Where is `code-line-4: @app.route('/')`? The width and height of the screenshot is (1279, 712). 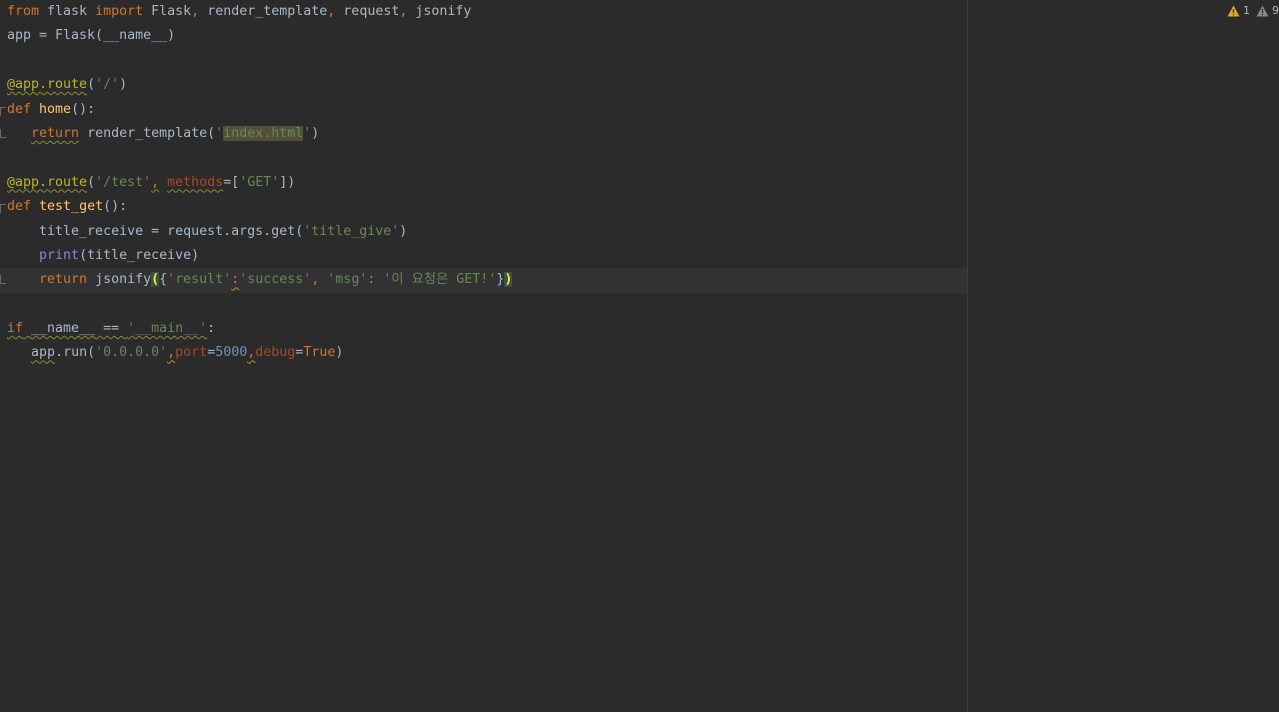 code-line-4: @app.route('/') is located at coordinates (483, 85).